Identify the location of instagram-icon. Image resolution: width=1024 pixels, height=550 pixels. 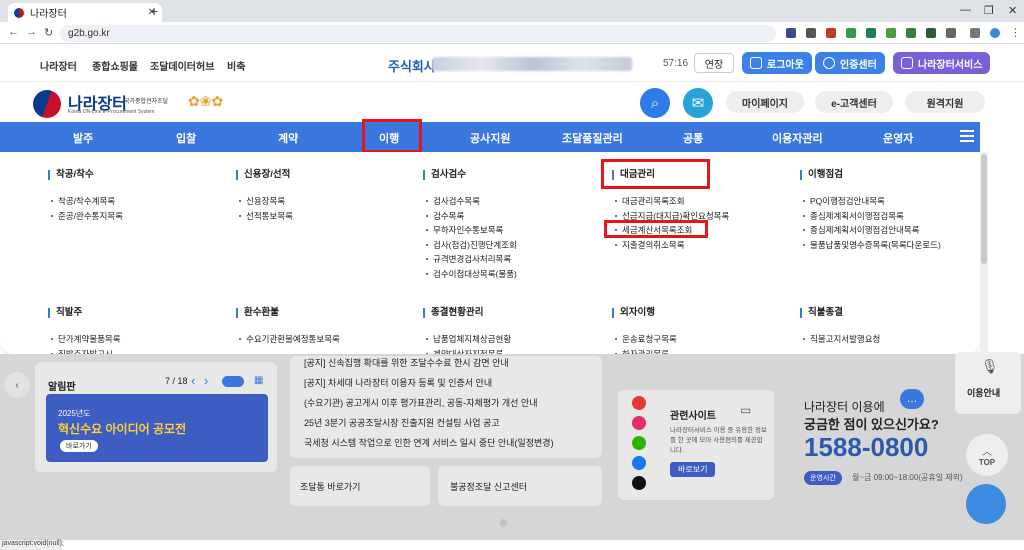
(639, 423).